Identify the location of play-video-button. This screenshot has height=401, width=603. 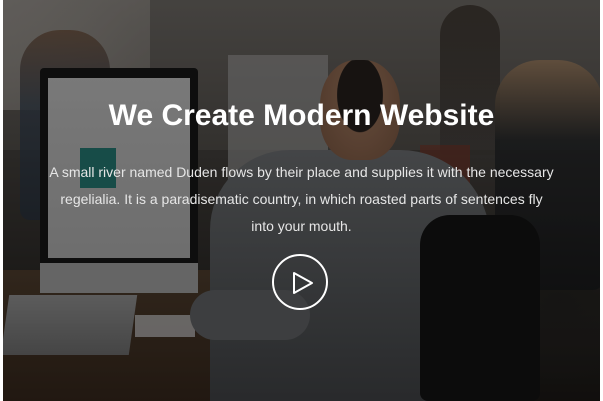
(300, 282).